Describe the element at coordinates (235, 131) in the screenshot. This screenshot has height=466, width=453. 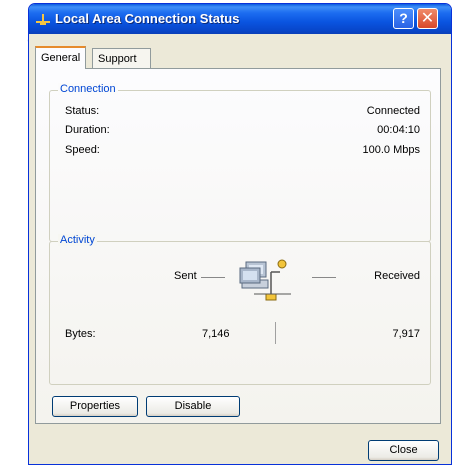
I see `duration-row: Duration: 00:04:10` at that location.